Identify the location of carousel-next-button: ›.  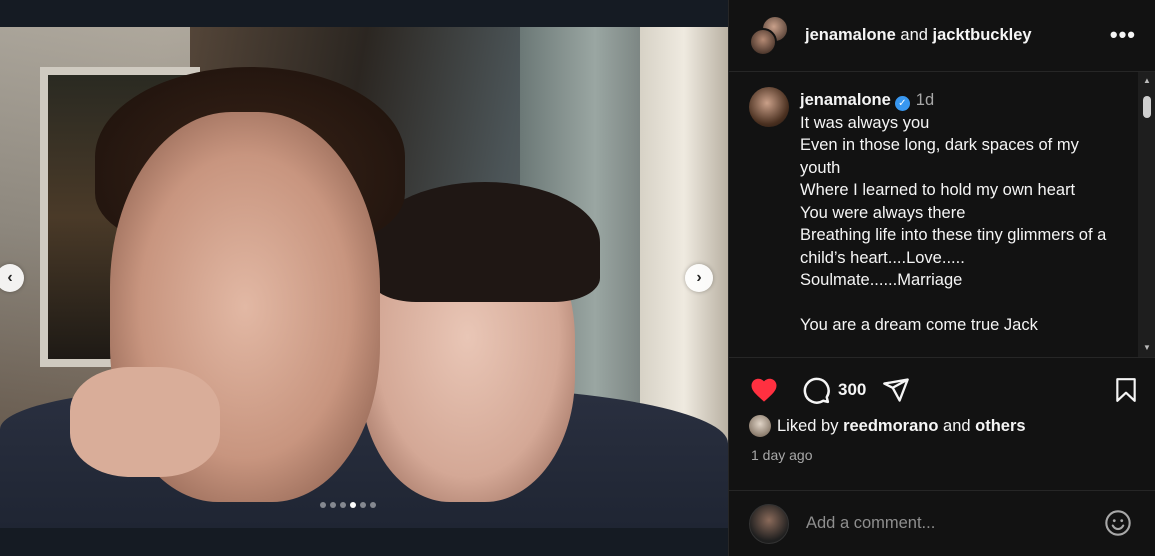
(699, 278).